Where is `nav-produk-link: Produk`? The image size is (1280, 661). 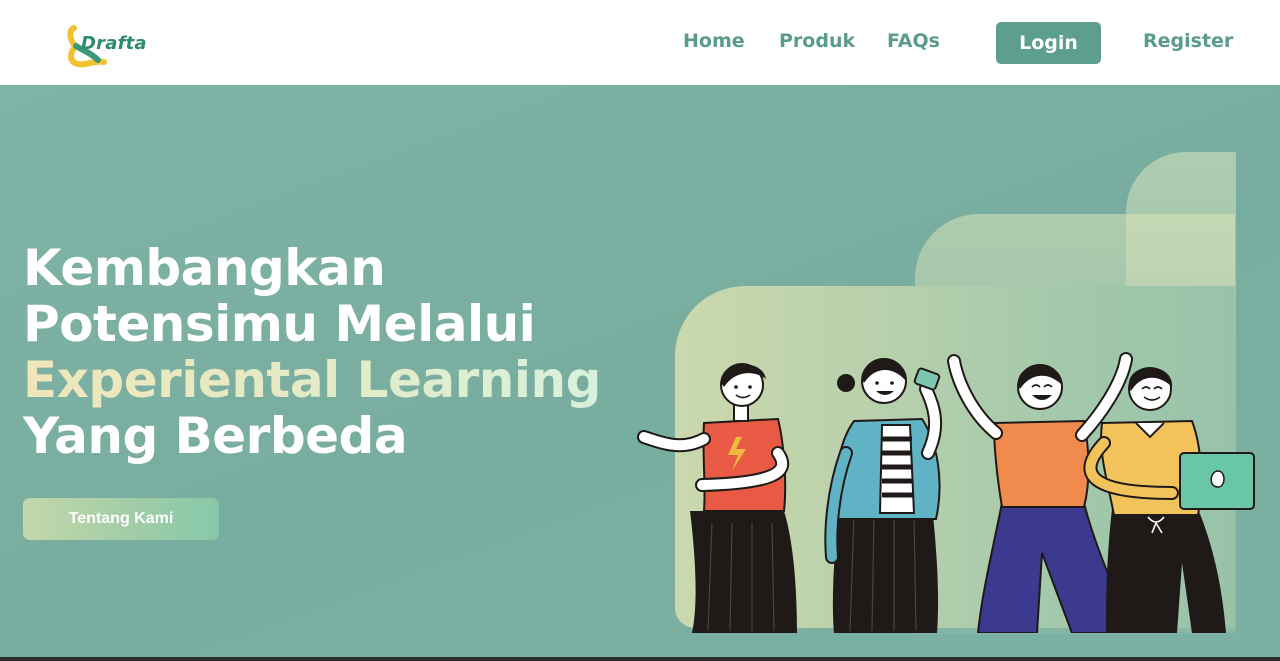
nav-produk-link: Produk is located at coordinates (817, 41).